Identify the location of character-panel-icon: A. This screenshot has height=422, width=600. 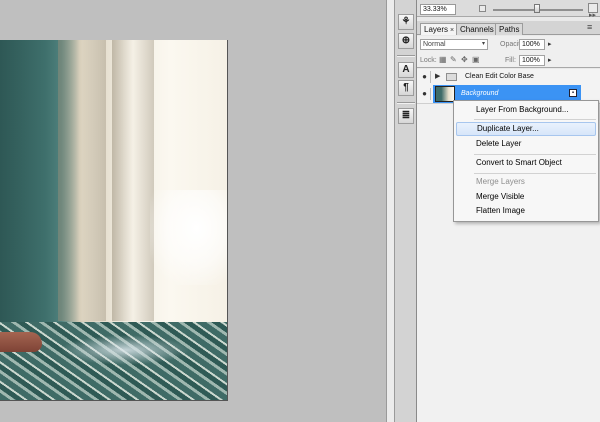
(406, 70).